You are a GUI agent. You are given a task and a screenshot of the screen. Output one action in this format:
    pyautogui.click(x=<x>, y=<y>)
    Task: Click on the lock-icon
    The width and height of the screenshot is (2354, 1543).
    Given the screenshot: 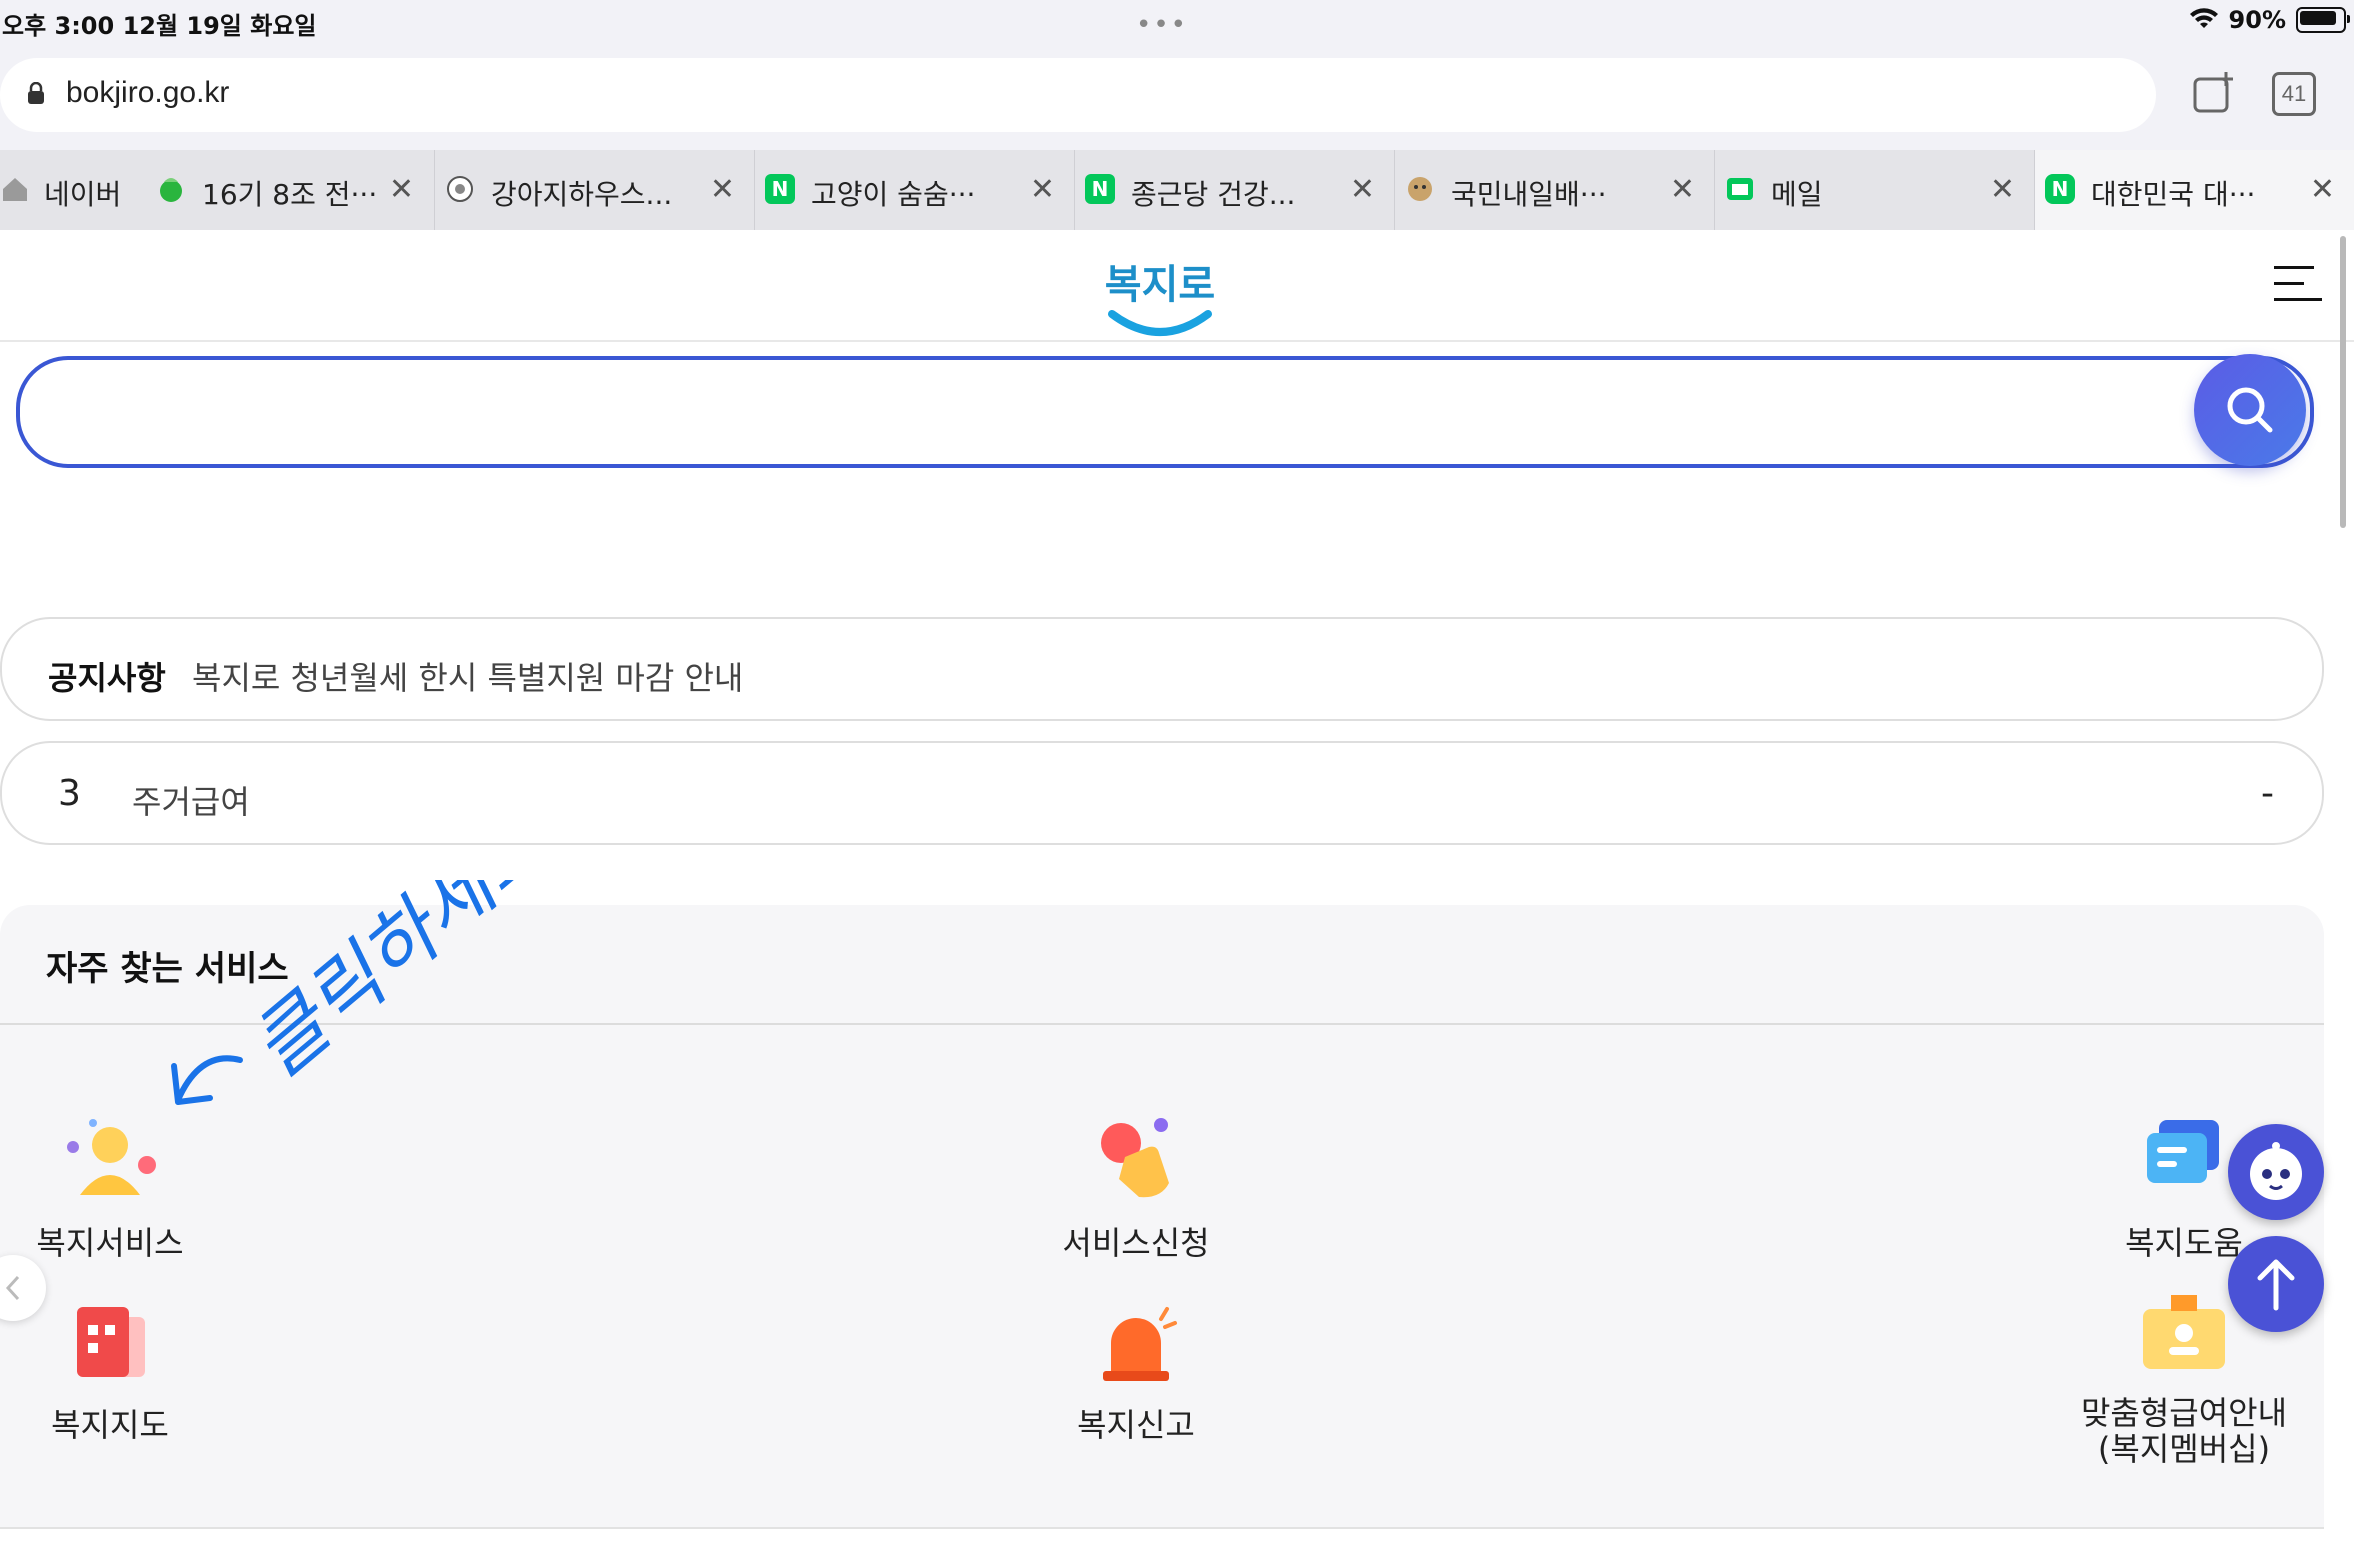 What is the action you would take?
    pyautogui.click(x=36, y=93)
    